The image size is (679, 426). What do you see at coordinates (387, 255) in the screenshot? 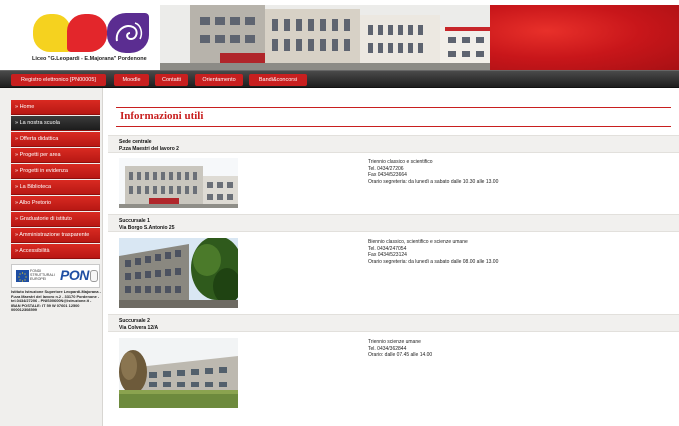
I see `sede-info-line: Fax 0434/523124` at bounding box center [387, 255].